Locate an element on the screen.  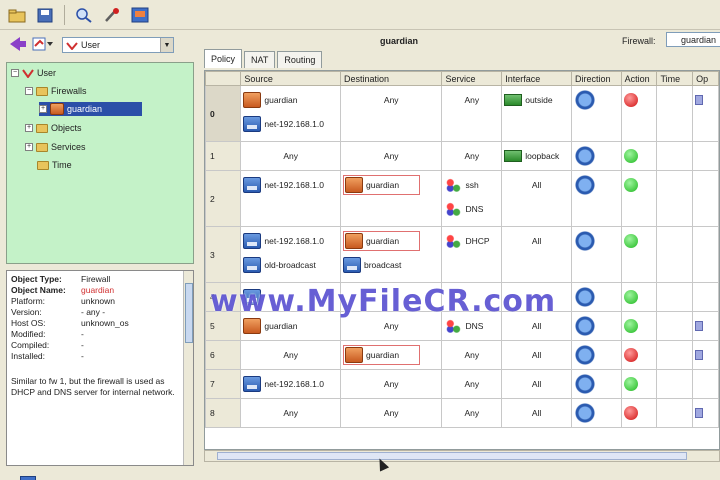
column-header-time: Time is located at coordinates (675, 78).